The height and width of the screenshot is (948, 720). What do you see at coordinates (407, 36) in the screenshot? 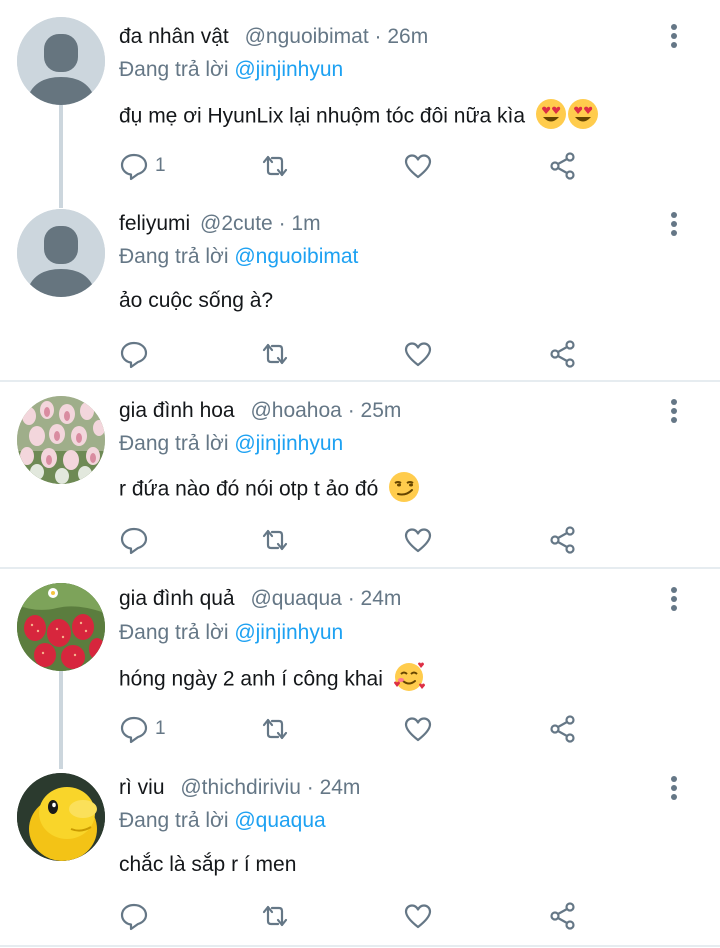
I see `timestamp: 26m` at bounding box center [407, 36].